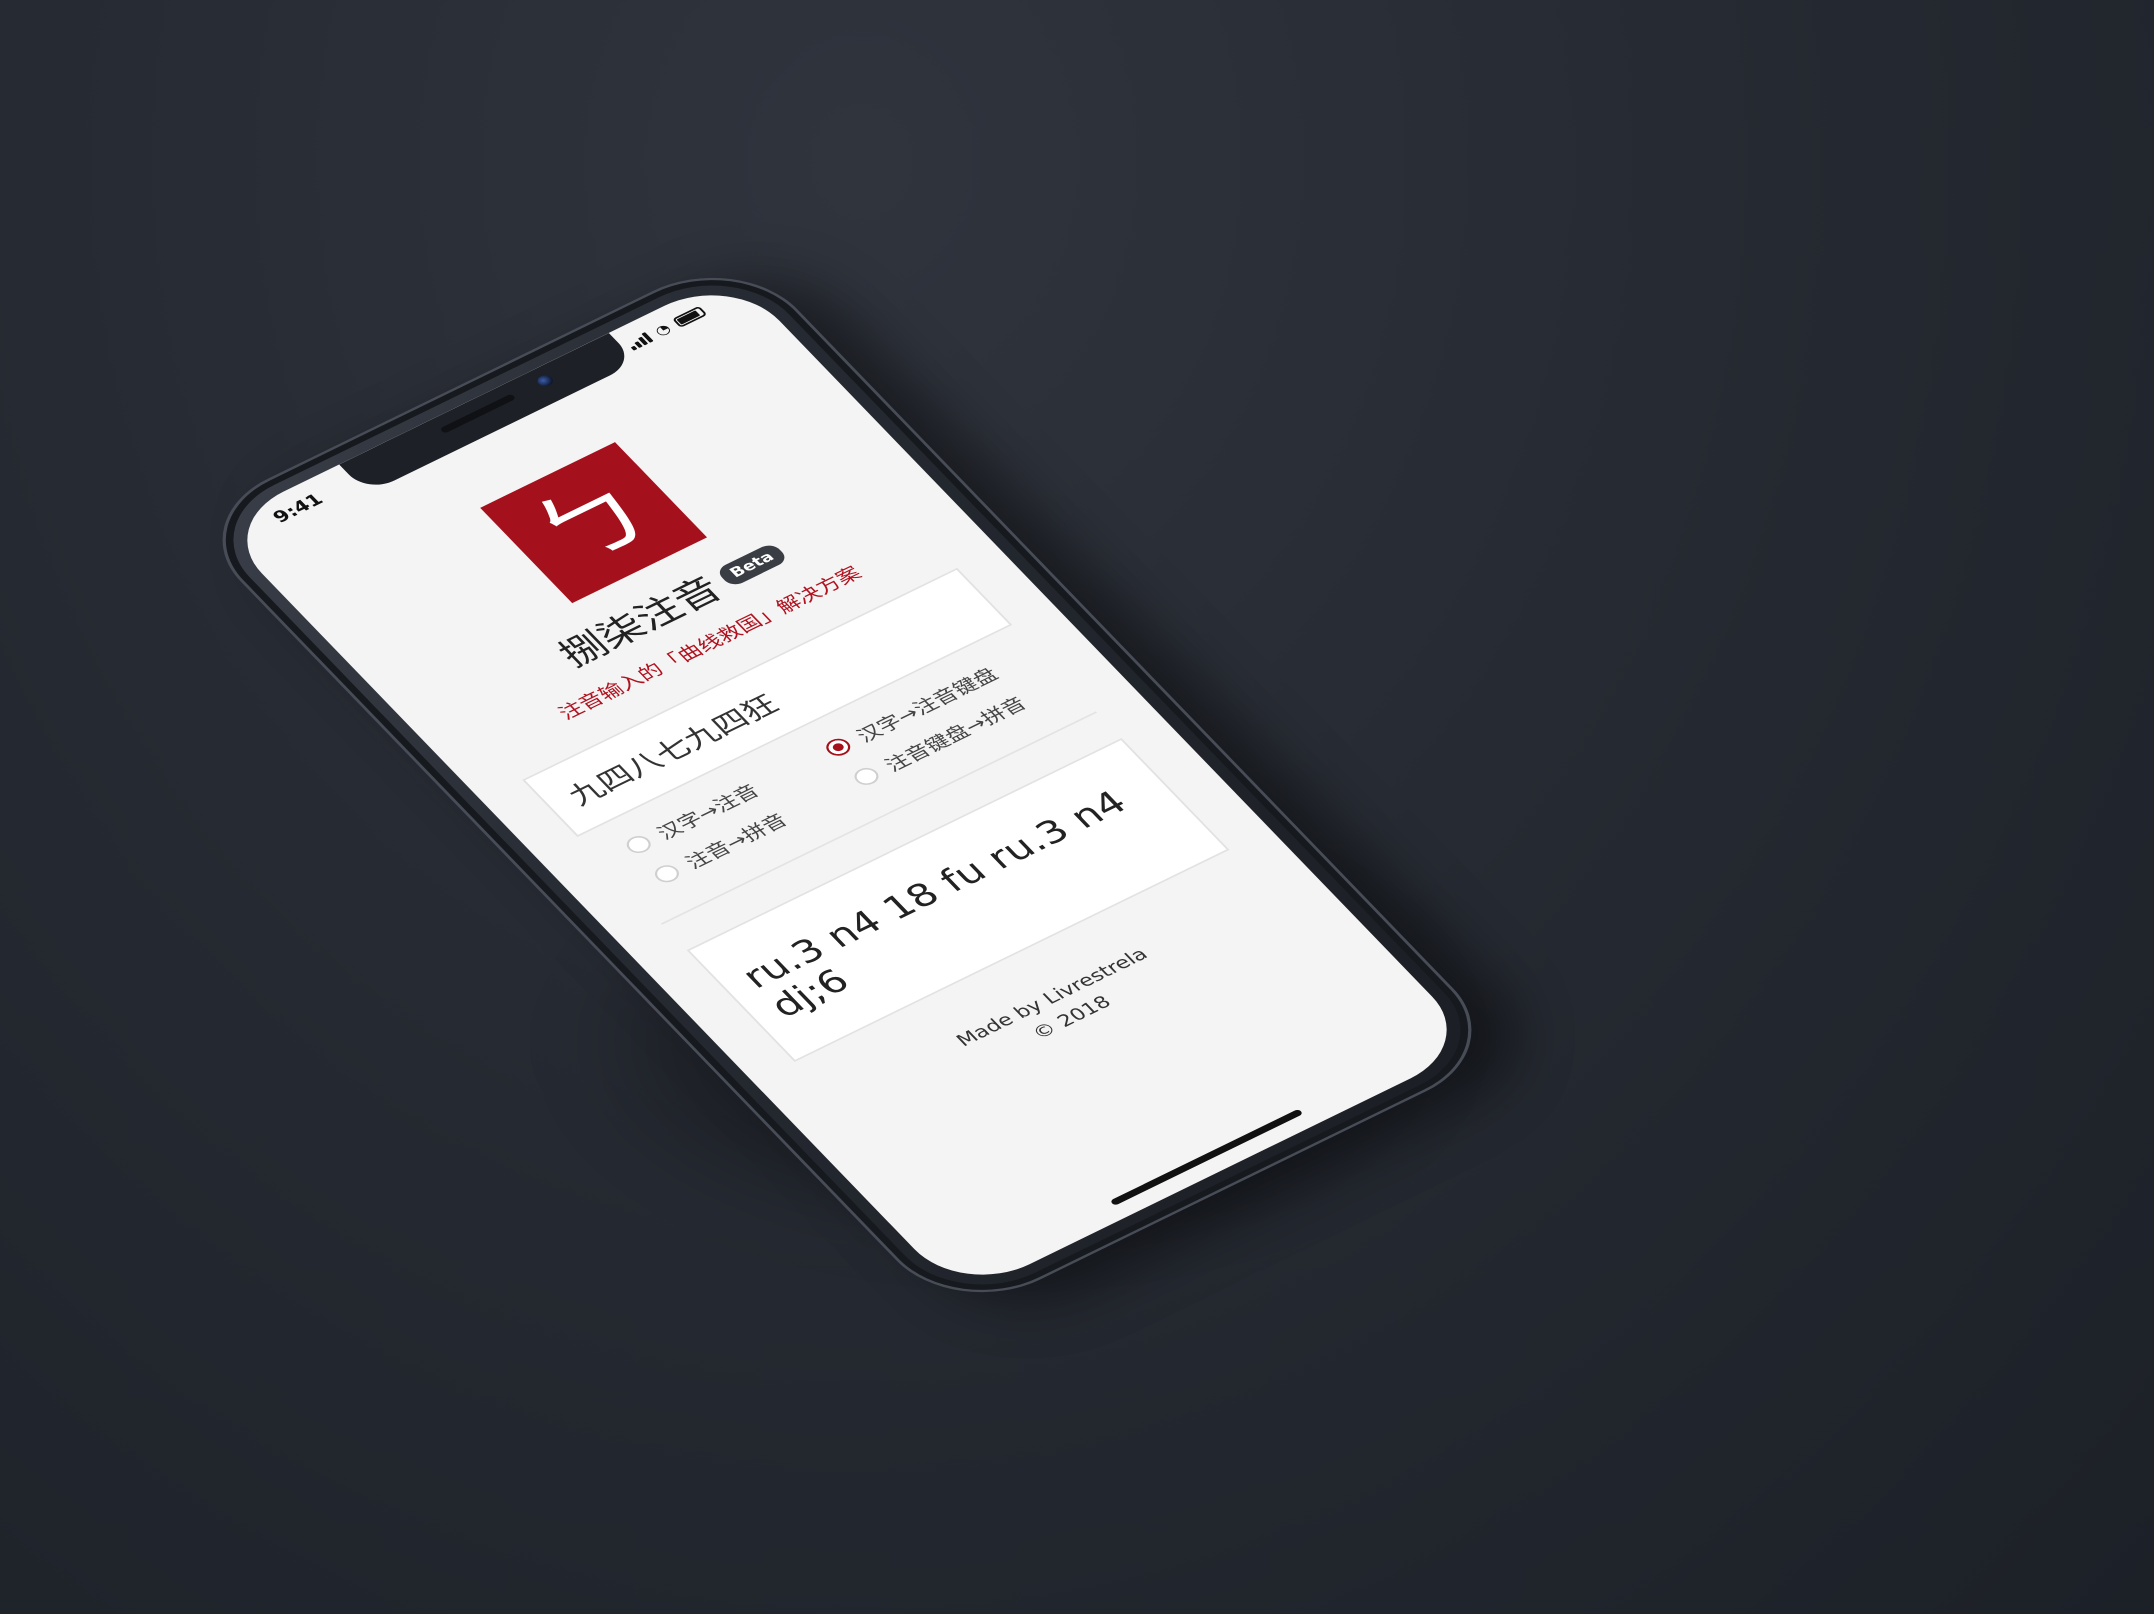  Describe the element at coordinates (298, 508) in the screenshot. I see `status-time: 9:41` at that location.